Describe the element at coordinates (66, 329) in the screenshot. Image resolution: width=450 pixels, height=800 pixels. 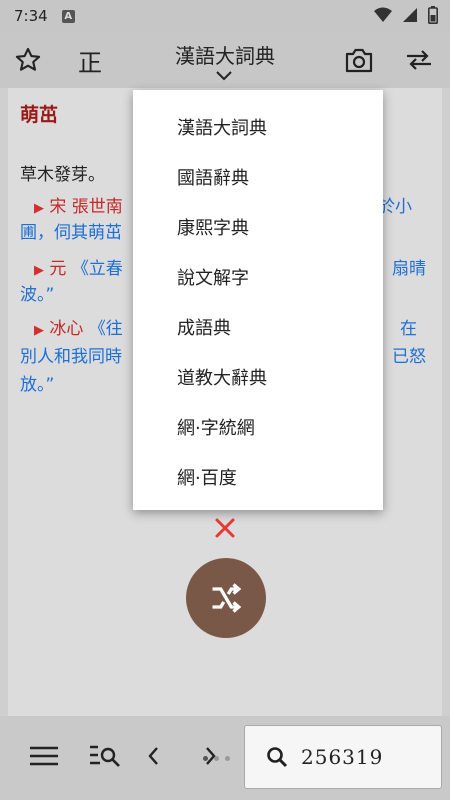
I see `example-source: 冰心` at that location.